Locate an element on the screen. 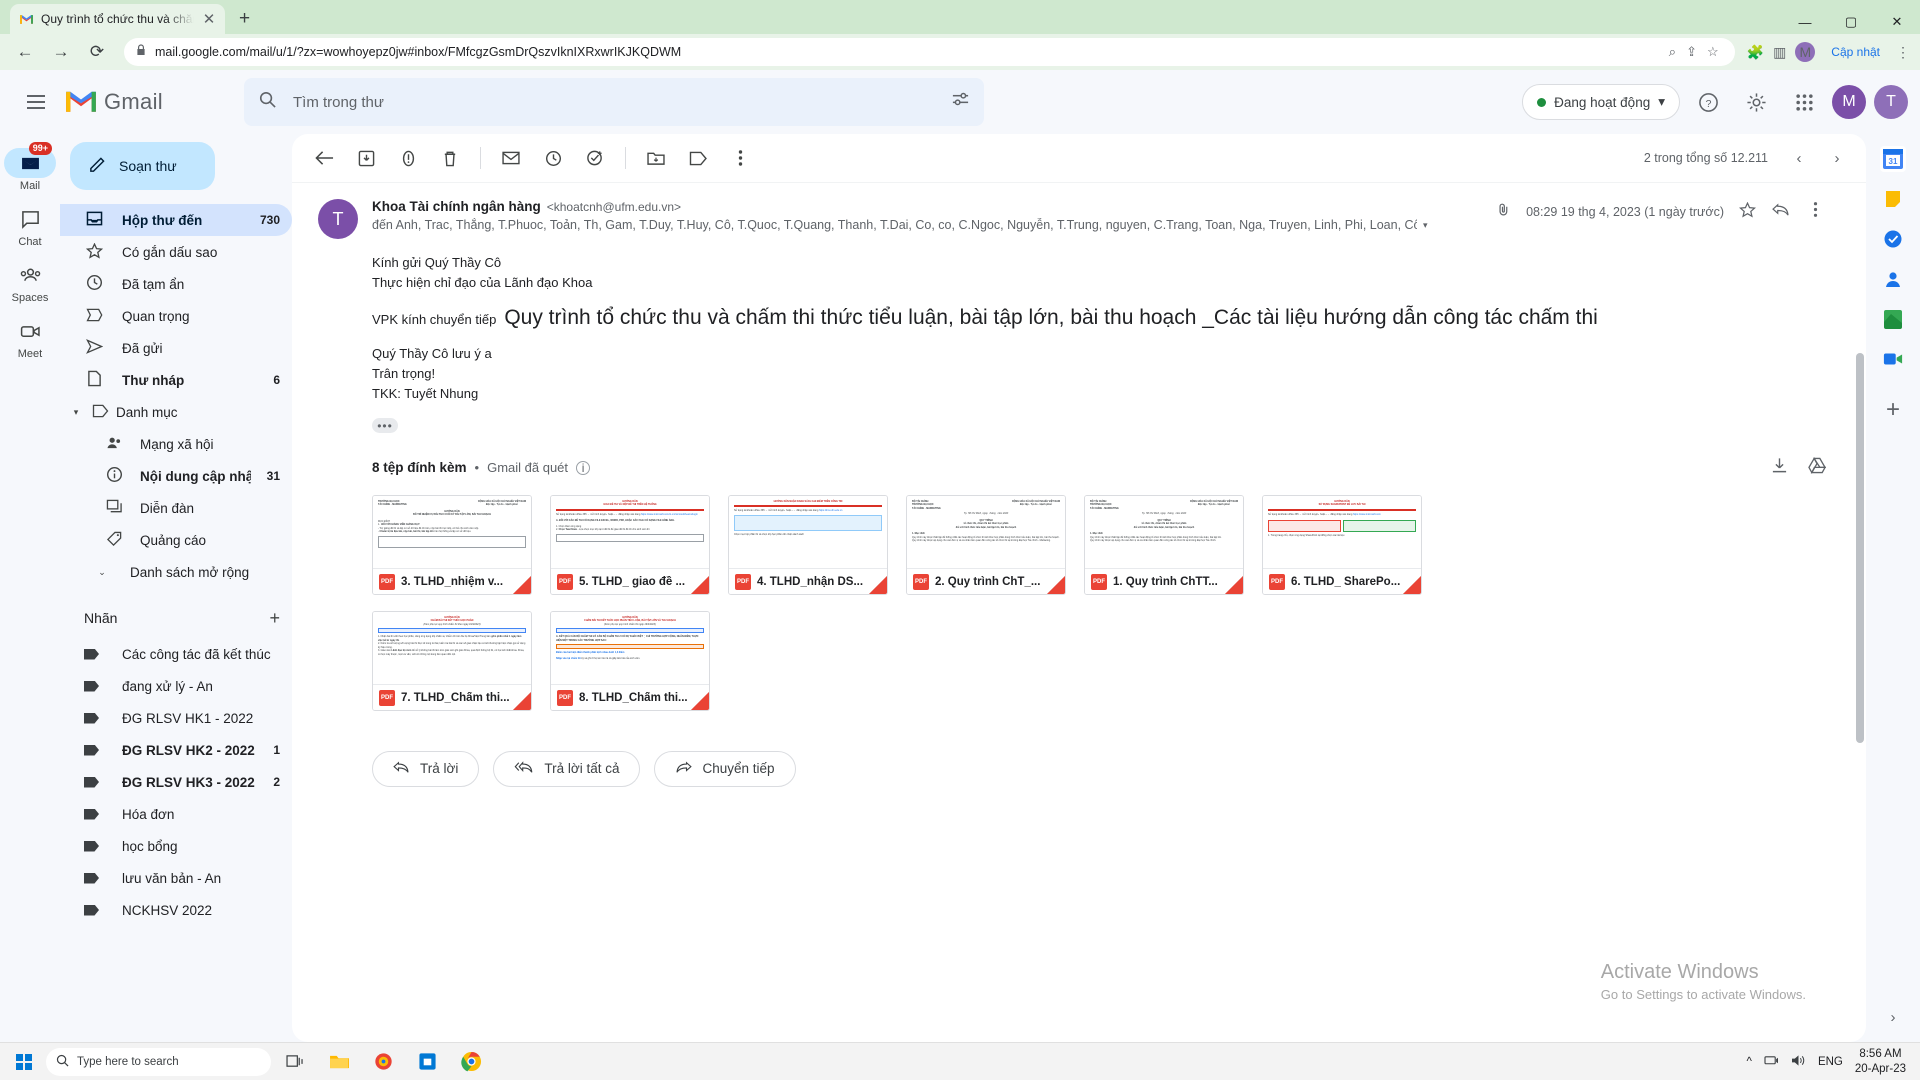 This screenshot has height=1080, width=1920. search-bar is located at coordinates (614, 102).